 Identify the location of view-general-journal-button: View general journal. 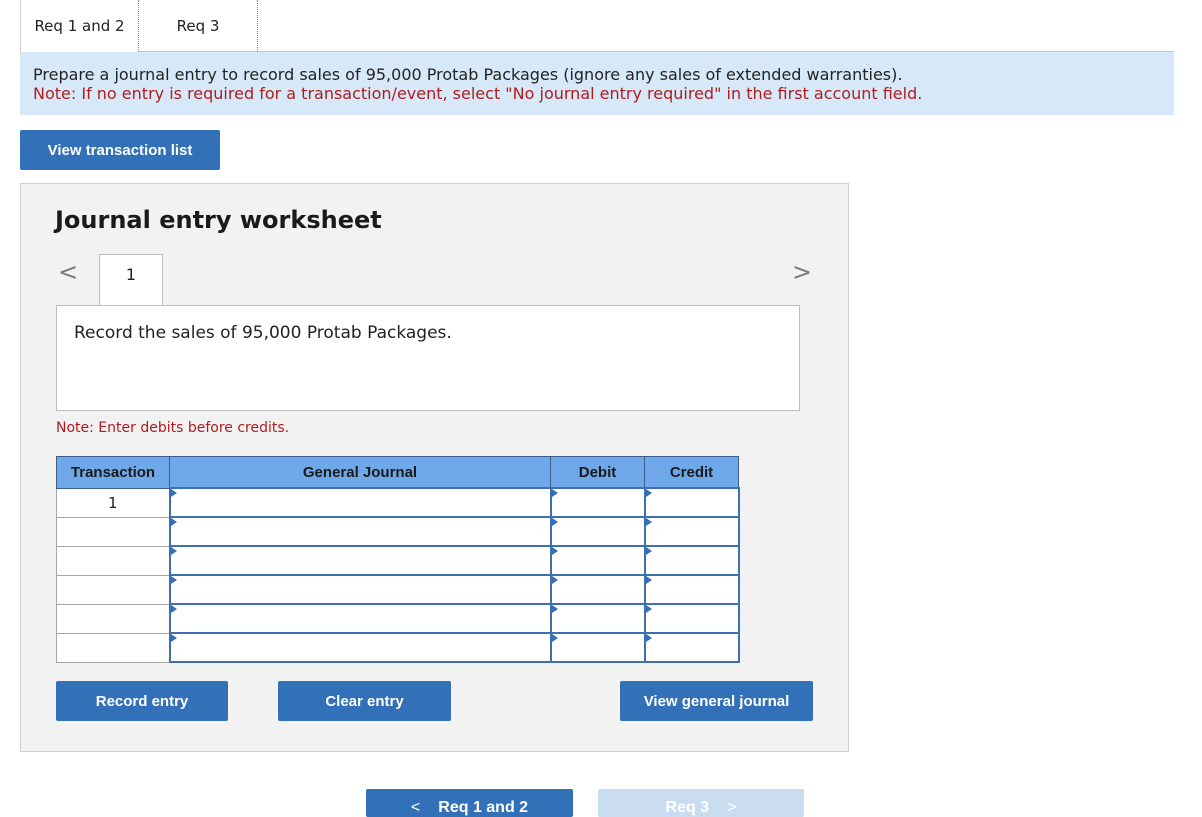
(716, 701).